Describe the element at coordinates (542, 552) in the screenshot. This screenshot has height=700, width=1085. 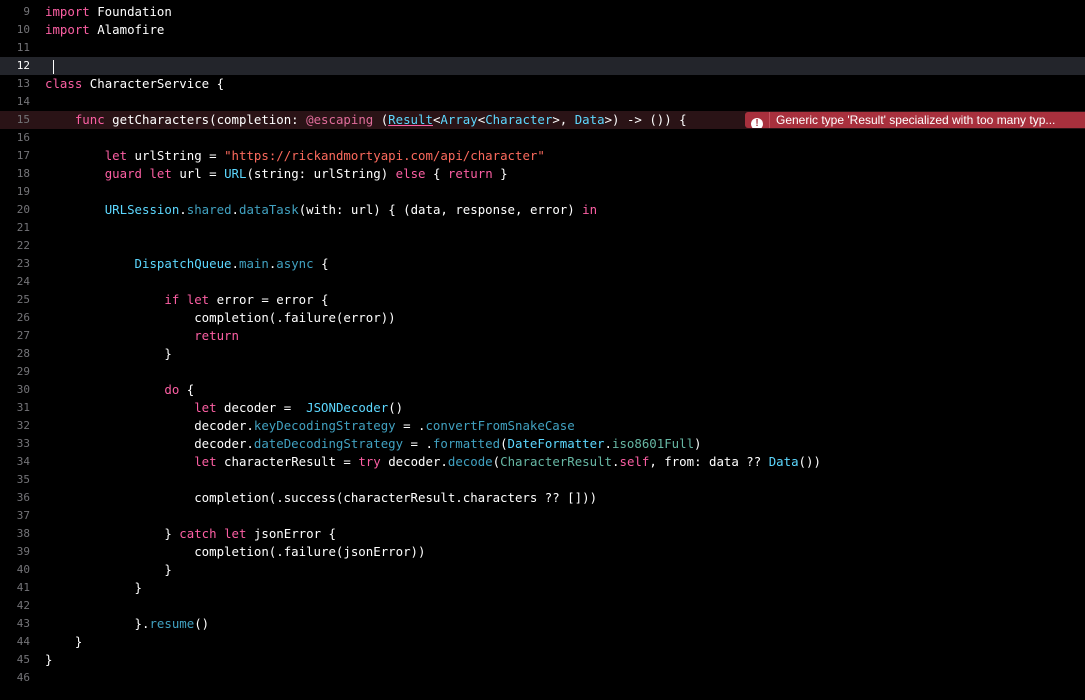
I see `code-line: 39 completion(.failure(jsonError))` at that location.